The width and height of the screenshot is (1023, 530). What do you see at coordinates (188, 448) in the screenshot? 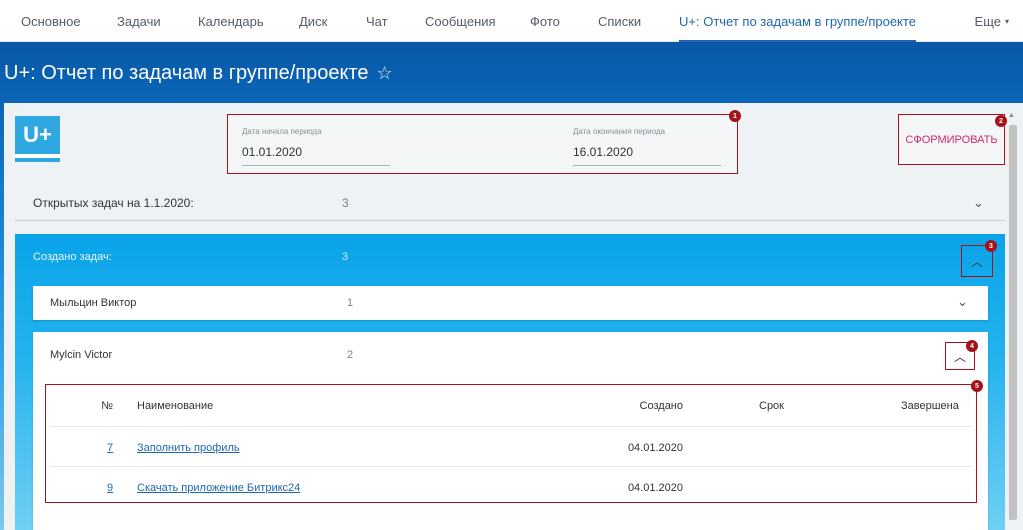
I see `task-name-link: Заполнить профиль` at bounding box center [188, 448].